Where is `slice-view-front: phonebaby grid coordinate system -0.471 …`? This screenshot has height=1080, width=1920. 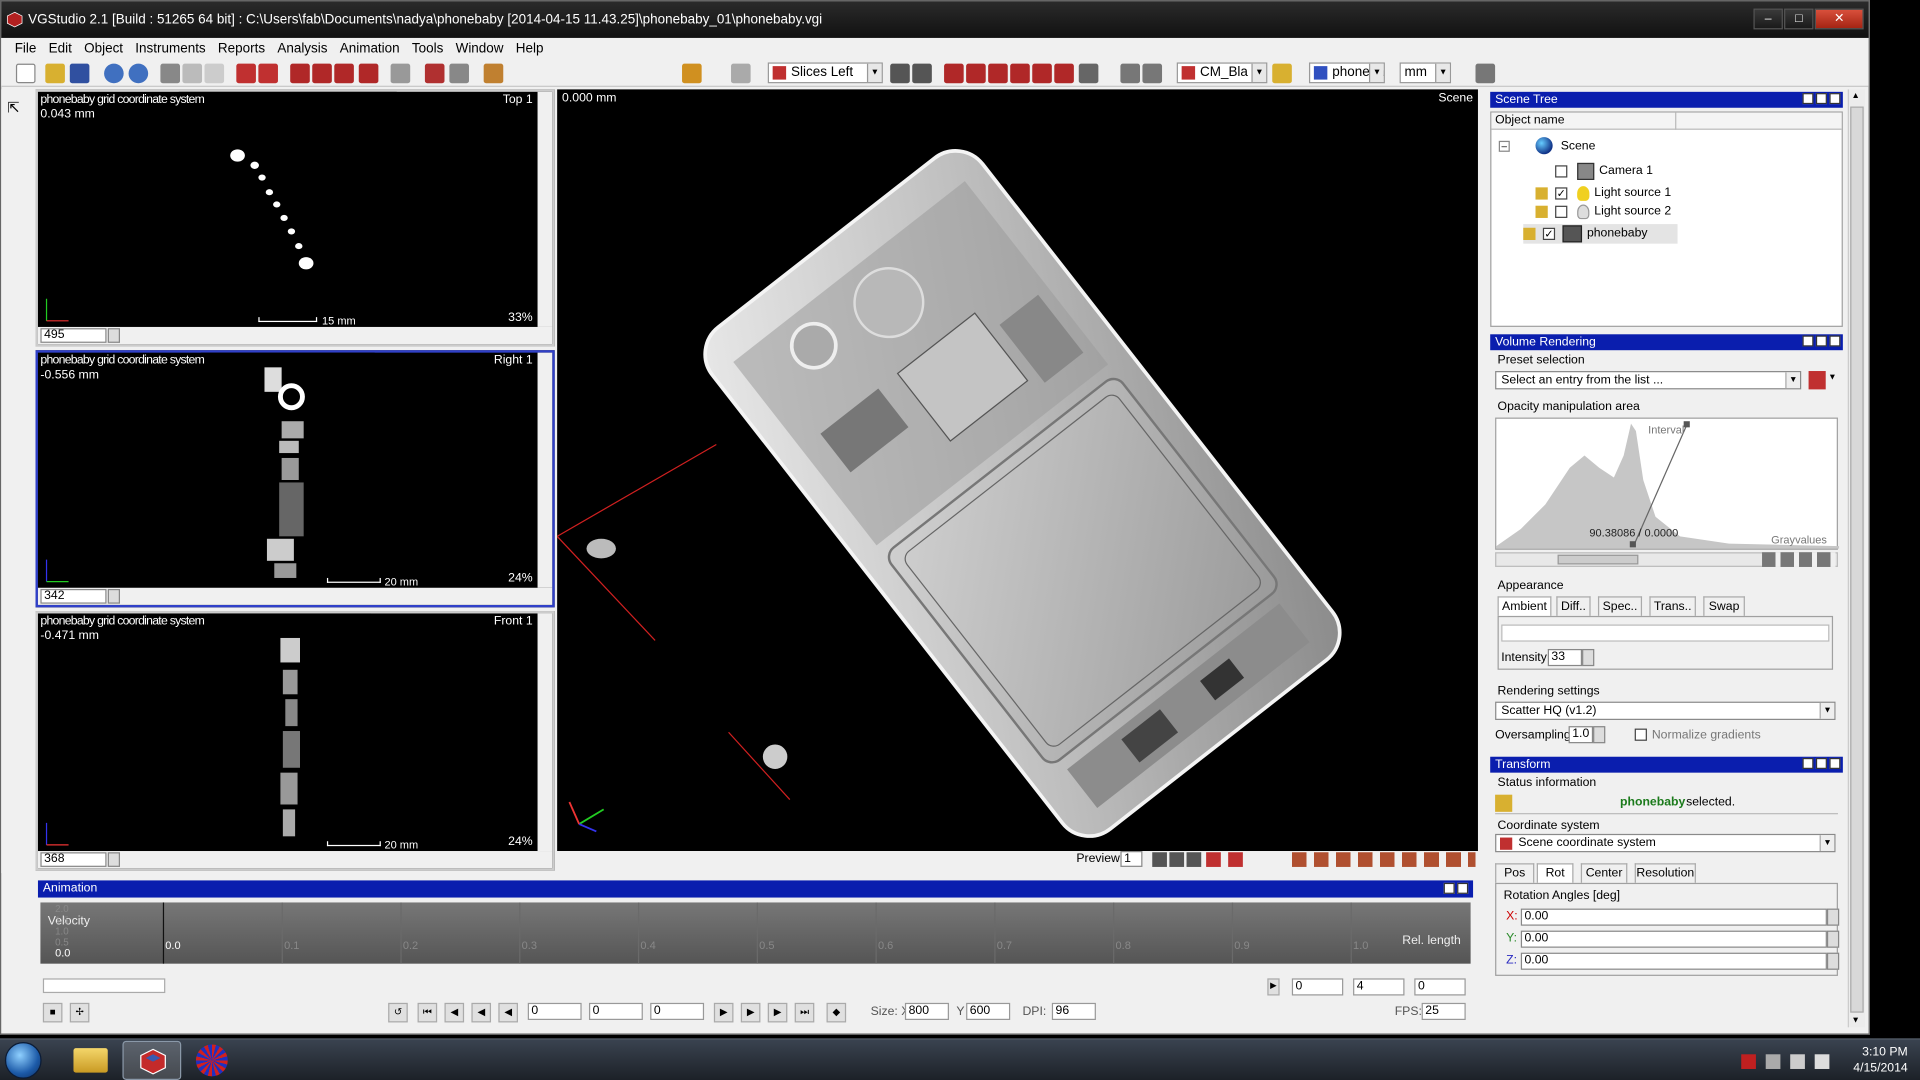
slice-view-front: phonebaby grid coordinate system -0.471 … is located at coordinates (295, 741).